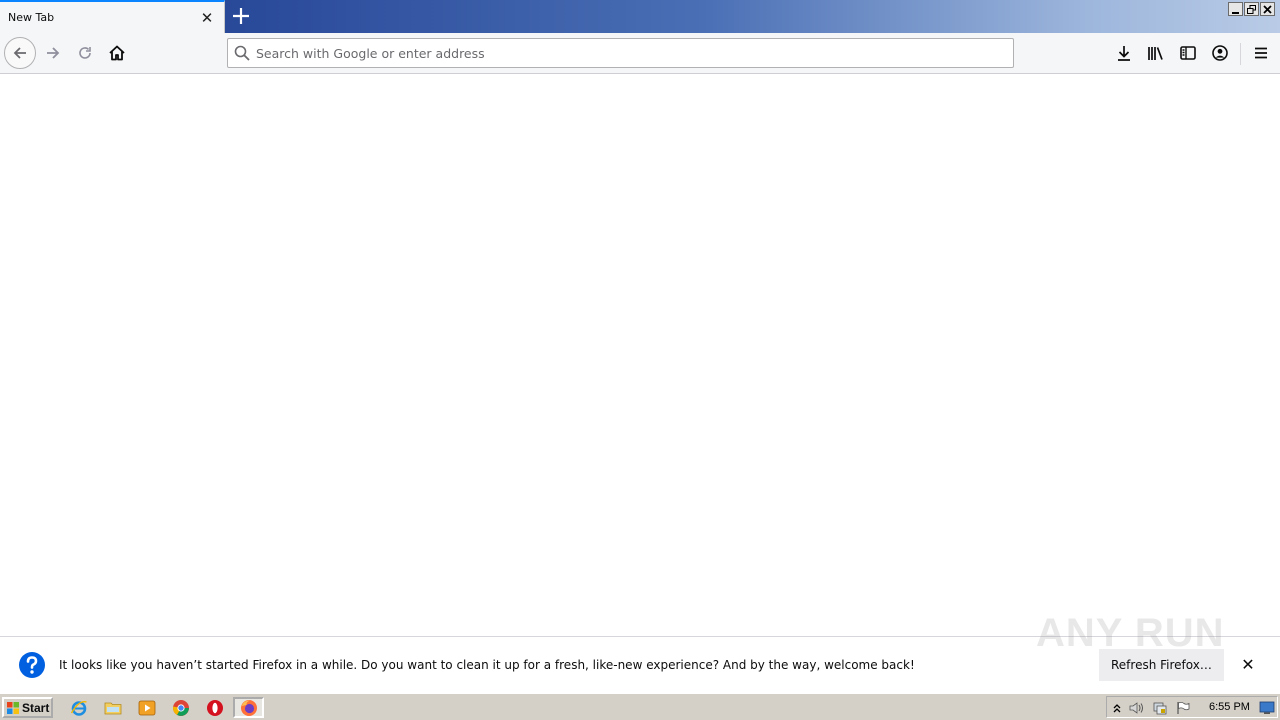 This screenshot has height=720, width=1280. I want to click on taskbar-file-explorer, so click(113, 707).